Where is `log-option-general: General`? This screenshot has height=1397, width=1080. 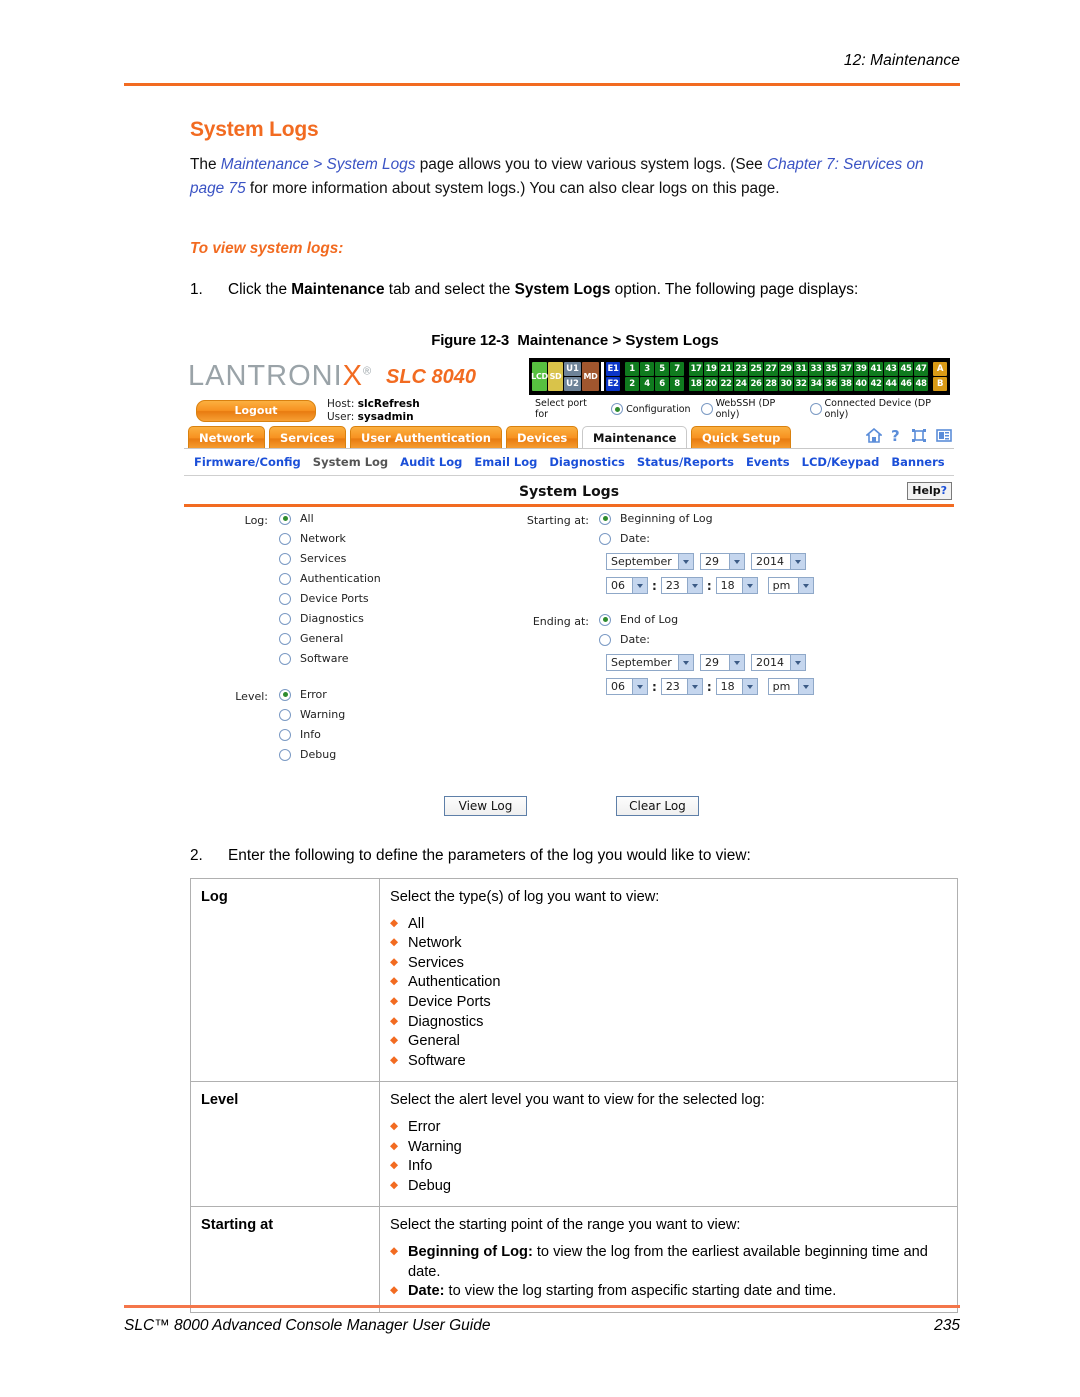
log-option-general: General is located at coordinates (311, 638).